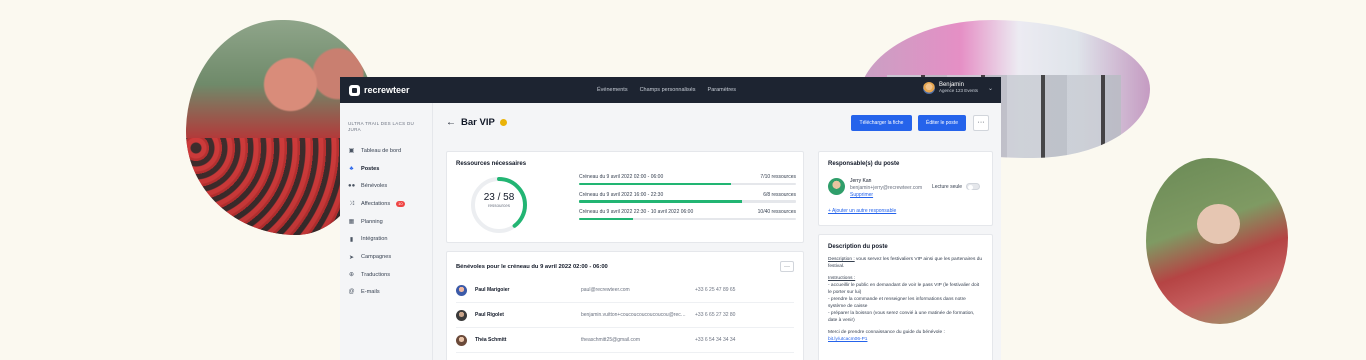 Image resolution: width=1366 pixels, height=360 pixels. I want to click on brand-name: recrewteer, so click(387, 90).